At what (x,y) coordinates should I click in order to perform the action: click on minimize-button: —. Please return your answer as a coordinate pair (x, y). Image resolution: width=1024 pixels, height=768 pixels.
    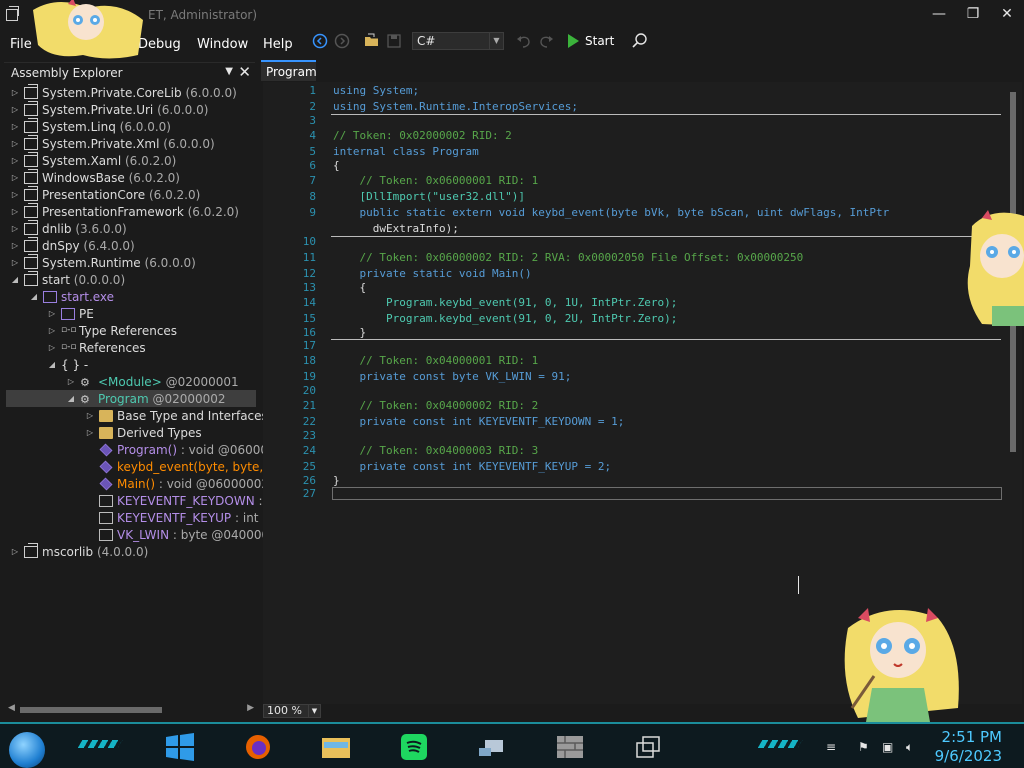
    Looking at the image, I should click on (939, 14).